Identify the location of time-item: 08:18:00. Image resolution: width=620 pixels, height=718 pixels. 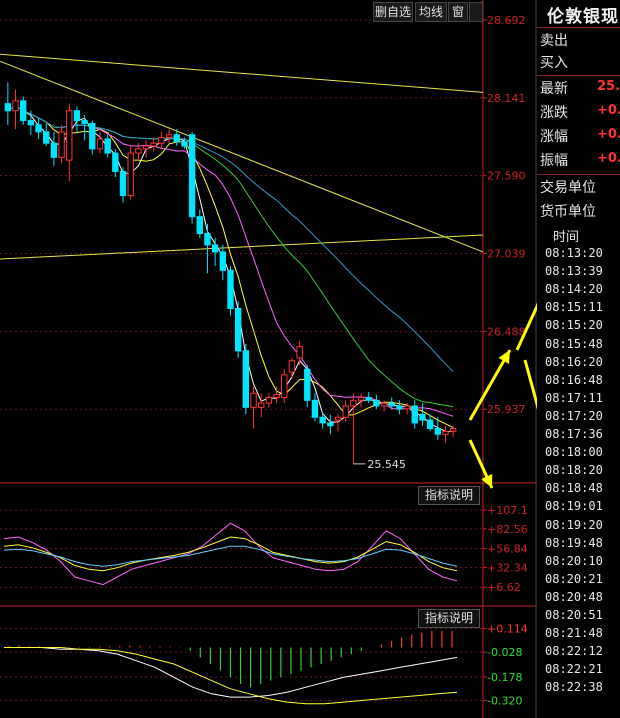
(574, 452).